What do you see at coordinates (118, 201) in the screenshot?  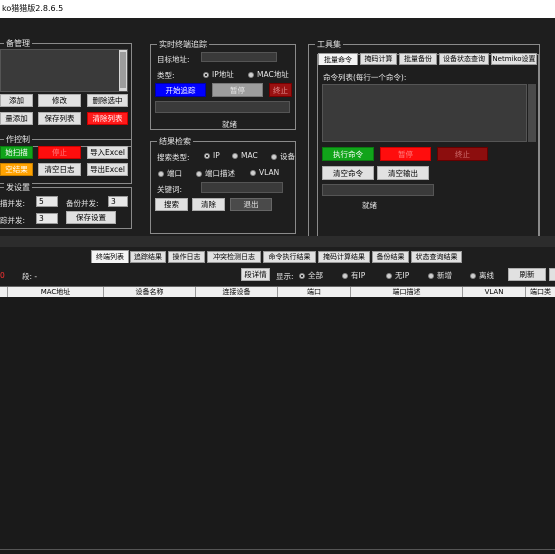 I see `backup-concurrency-field: 3` at bounding box center [118, 201].